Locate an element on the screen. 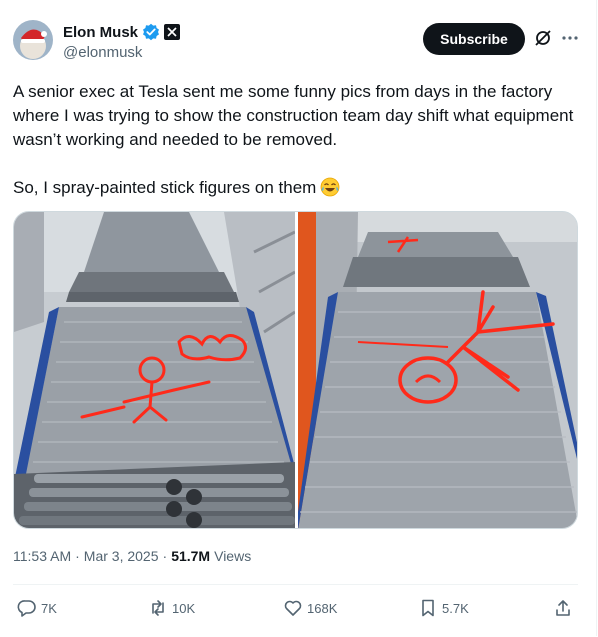  post-meta: 11:53 AM · Mar 3, 2025 · 51.7M Views is located at coordinates (132, 556).